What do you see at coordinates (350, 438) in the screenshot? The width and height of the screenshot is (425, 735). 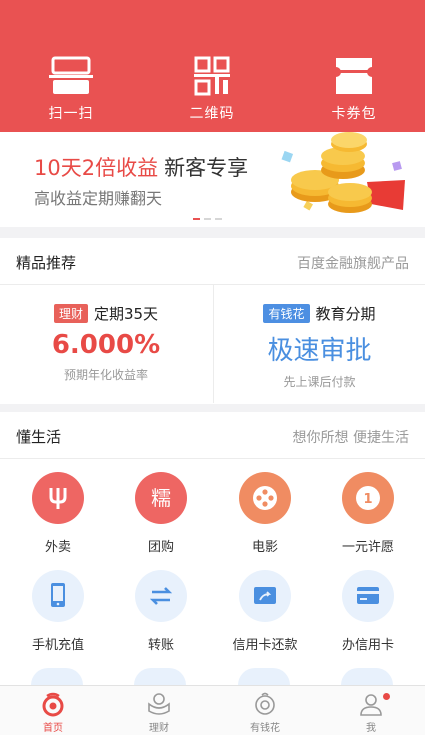 I see `life-subtitle: 想你所想 便捷生活` at bounding box center [350, 438].